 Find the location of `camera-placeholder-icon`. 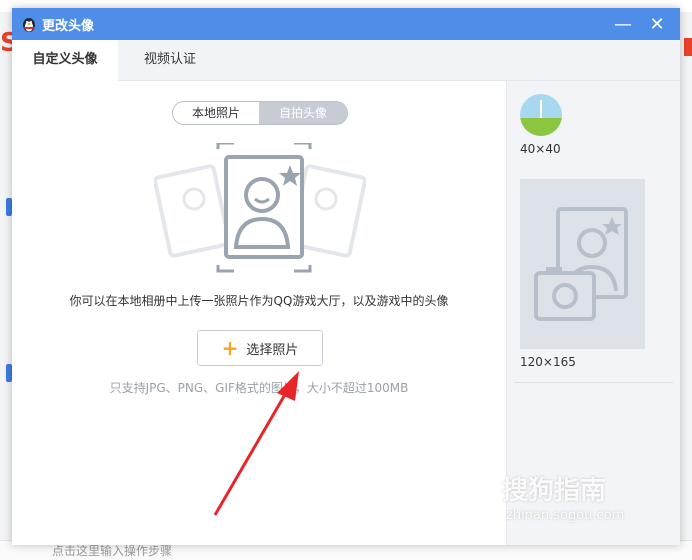

camera-placeholder-icon is located at coordinates (581, 264).